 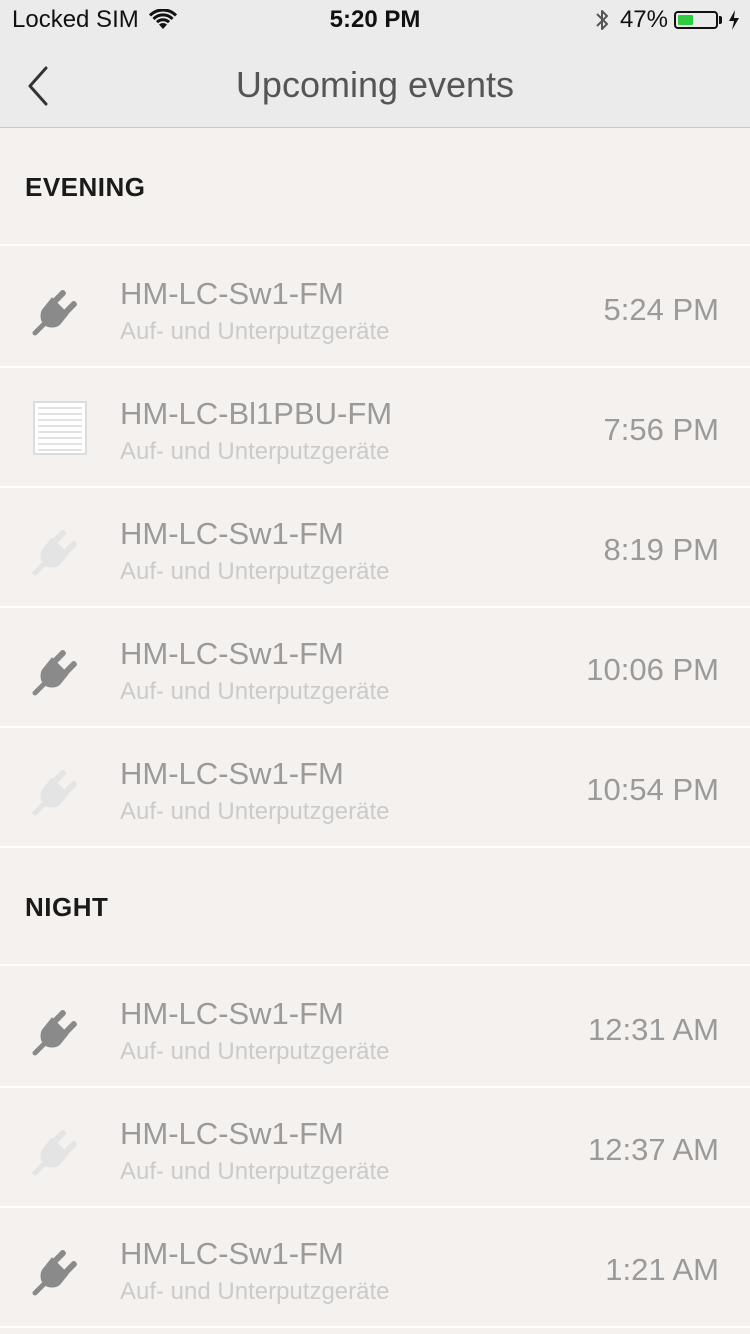 What do you see at coordinates (685, 20) in the screenshot?
I see `battery-fill` at bounding box center [685, 20].